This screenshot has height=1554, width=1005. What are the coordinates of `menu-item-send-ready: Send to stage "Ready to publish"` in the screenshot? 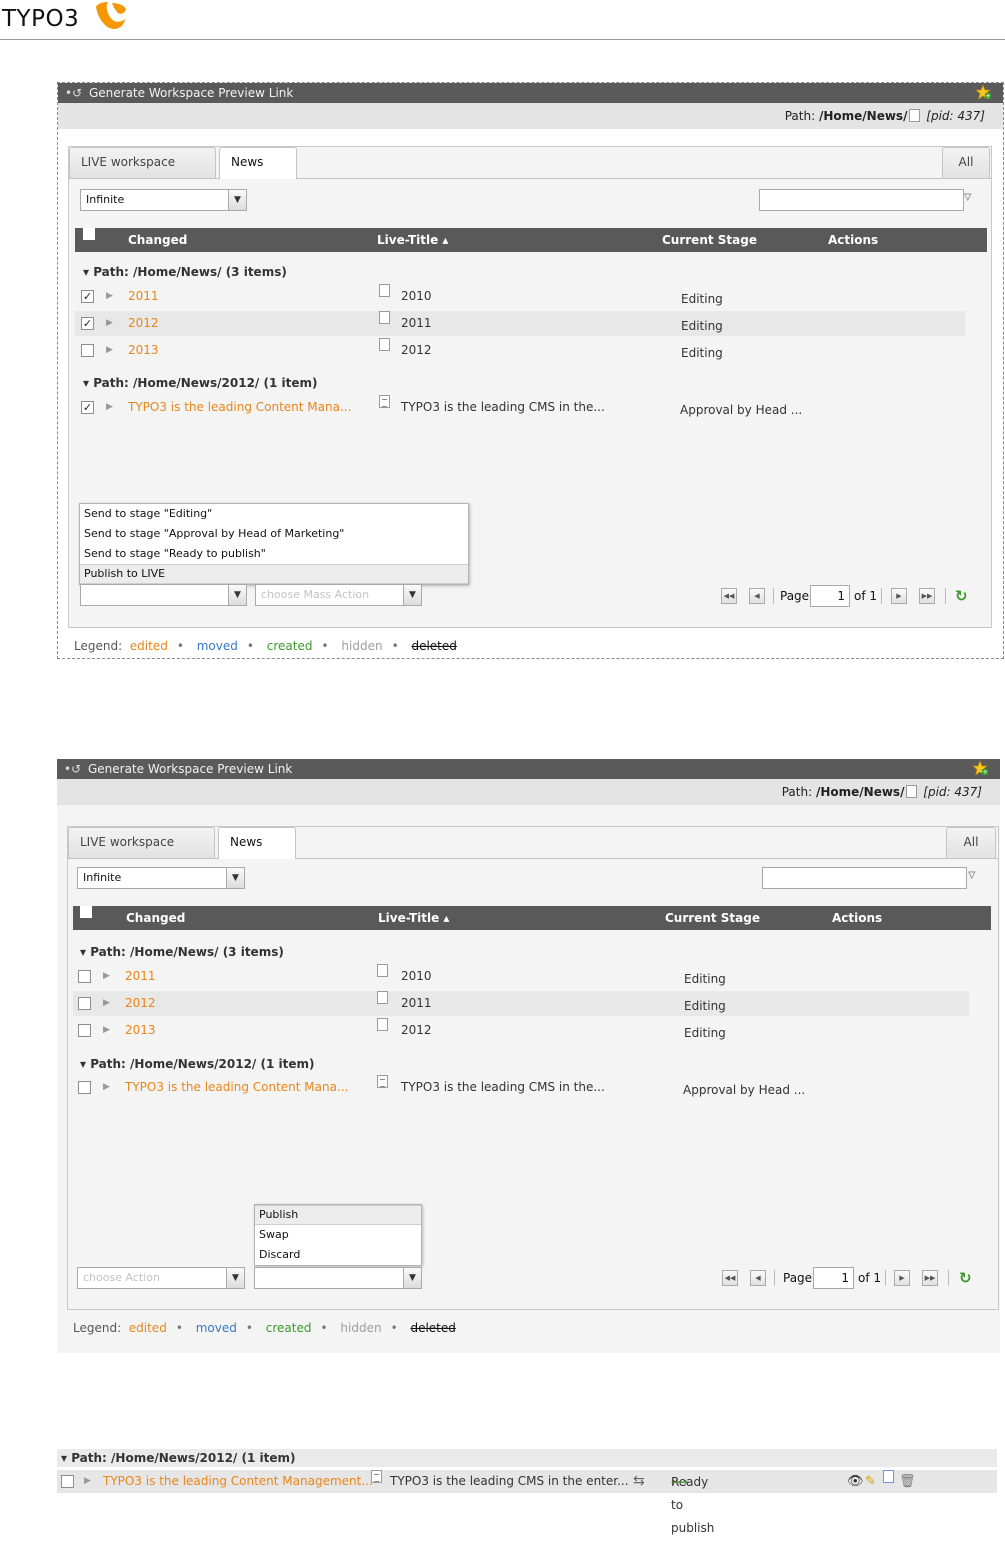 It's located at (274, 554).